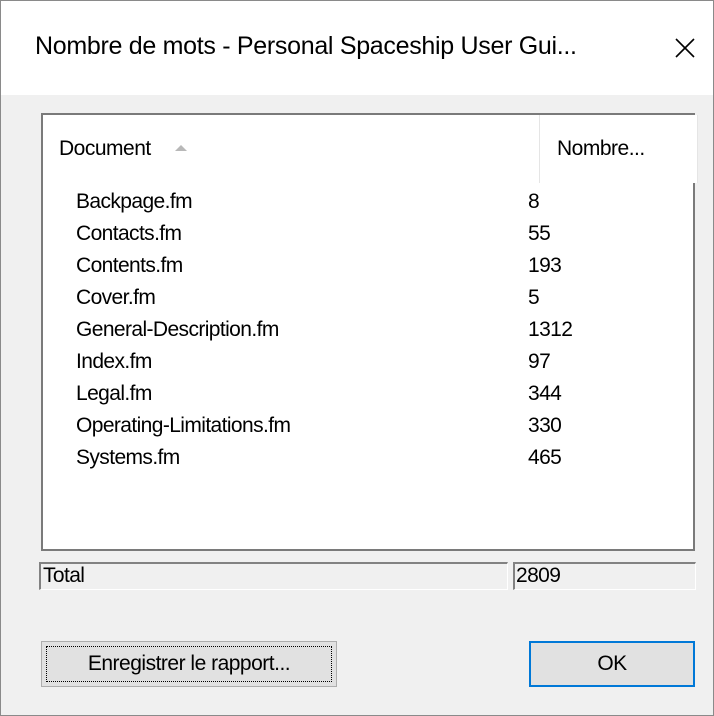 The image size is (714, 716). What do you see at coordinates (539, 233) in the screenshot?
I see `word-count: 55` at bounding box center [539, 233].